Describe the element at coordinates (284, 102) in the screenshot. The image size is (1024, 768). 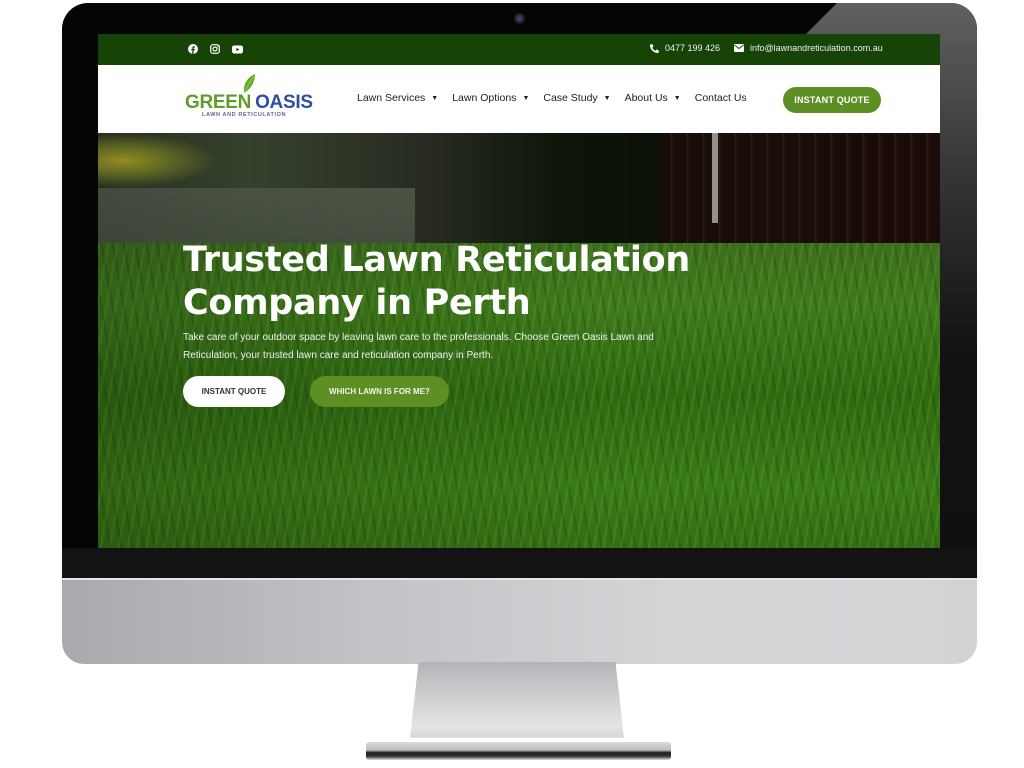
I see `logo-word-oasis: OASIS` at that location.